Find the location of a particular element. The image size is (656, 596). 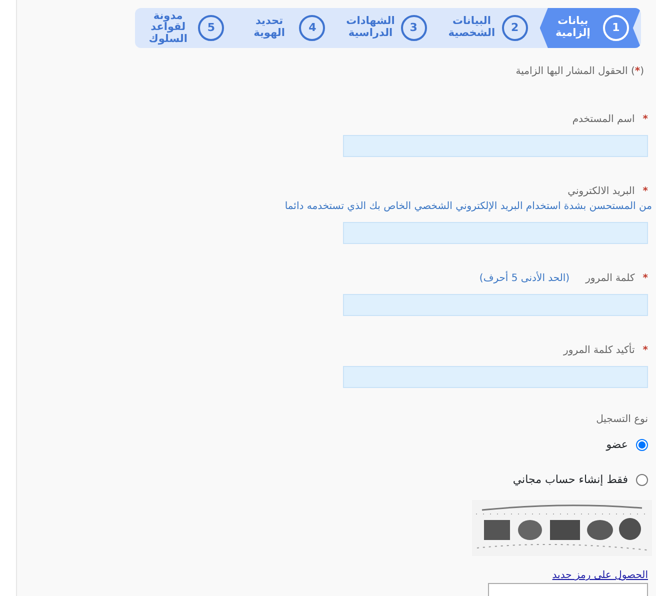

field-hint: (الحد الأدنى 5 أحرف) is located at coordinates (524, 278).